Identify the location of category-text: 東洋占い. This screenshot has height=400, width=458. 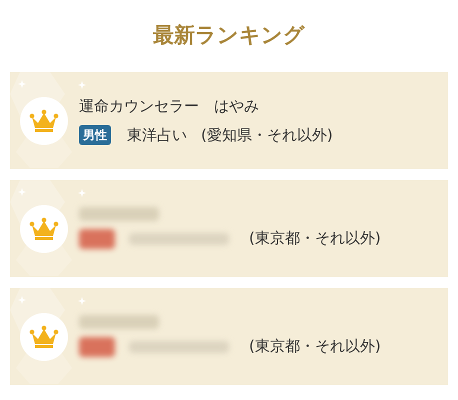
(157, 135).